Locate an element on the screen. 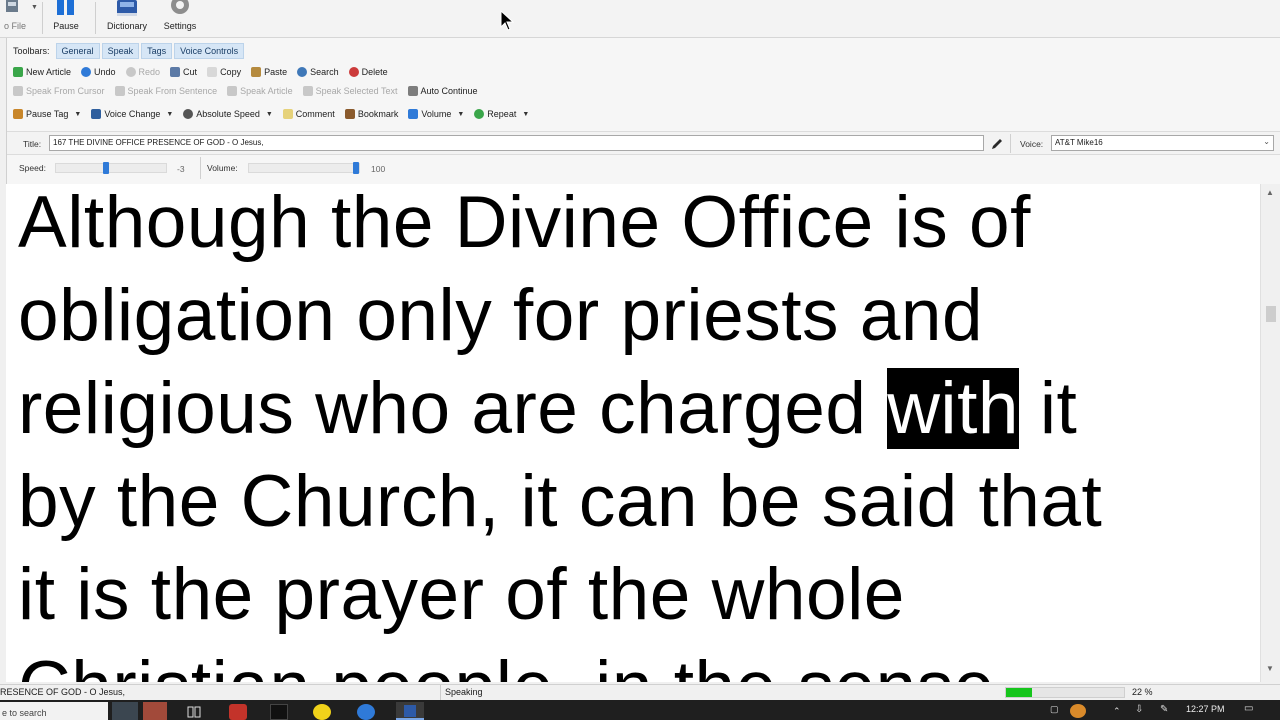  undo-button: Undo is located at coordinates (98, 72).